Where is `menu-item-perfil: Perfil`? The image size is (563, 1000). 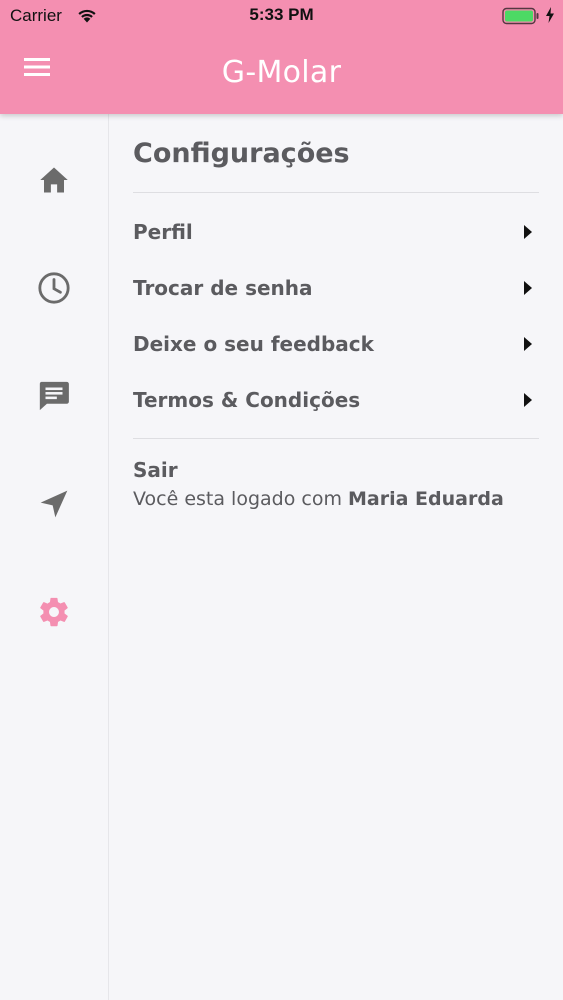
menu-item-perfil: Perfil is located at coordinates (333, 232).